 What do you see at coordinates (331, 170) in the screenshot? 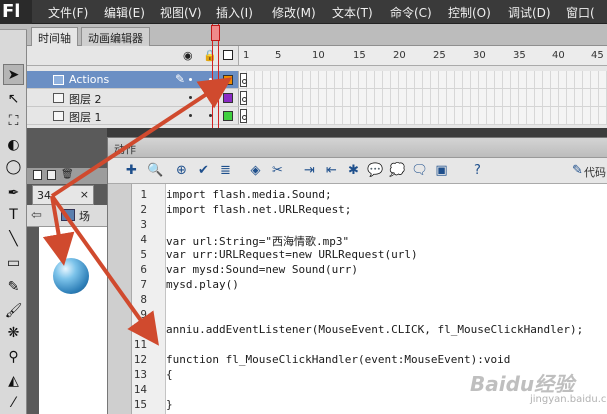
I see `expand-icon: ⇤` at bounding box center [331, 170].